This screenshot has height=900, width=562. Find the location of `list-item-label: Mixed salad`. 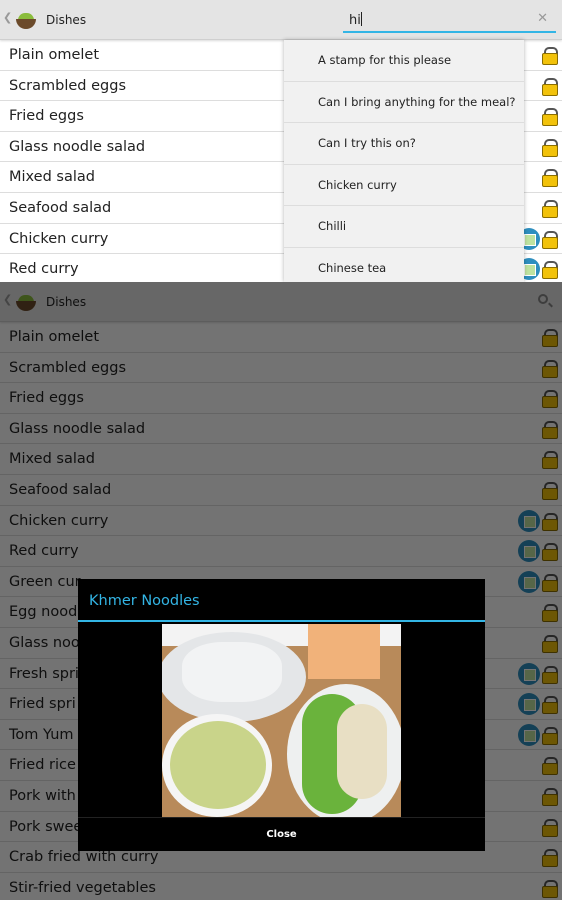

list-item-label: Mixed salad is located at coordinates (52, 177).